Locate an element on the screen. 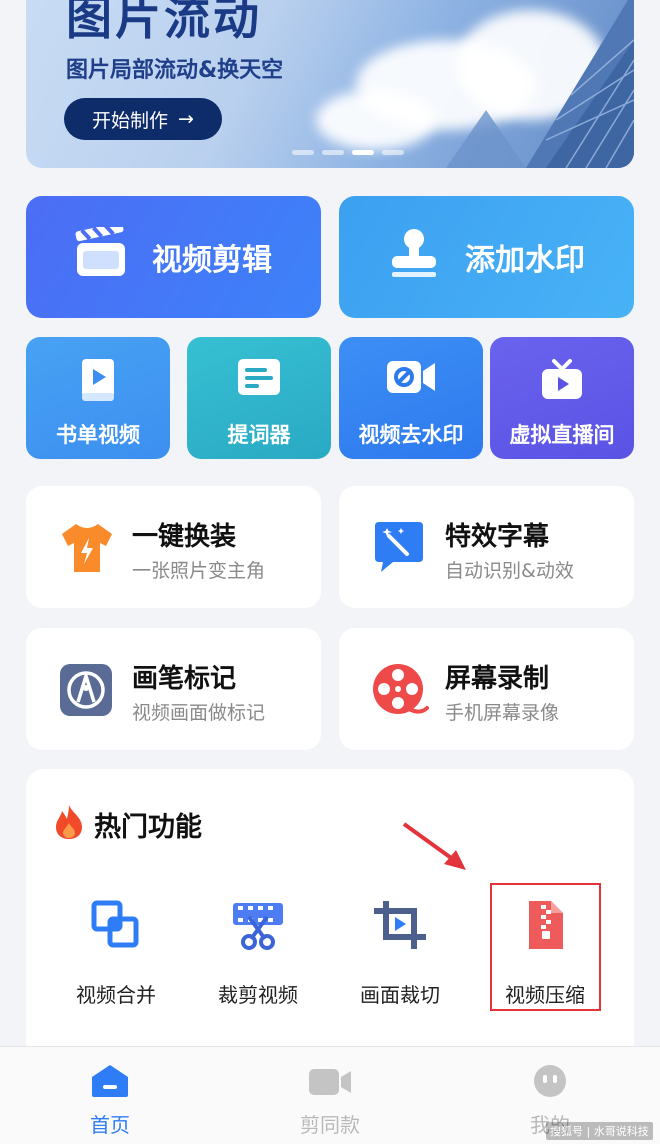 The width and height of the screenshot is (660, 1144). clapperboard-icon is located at coordinates (101, 254).